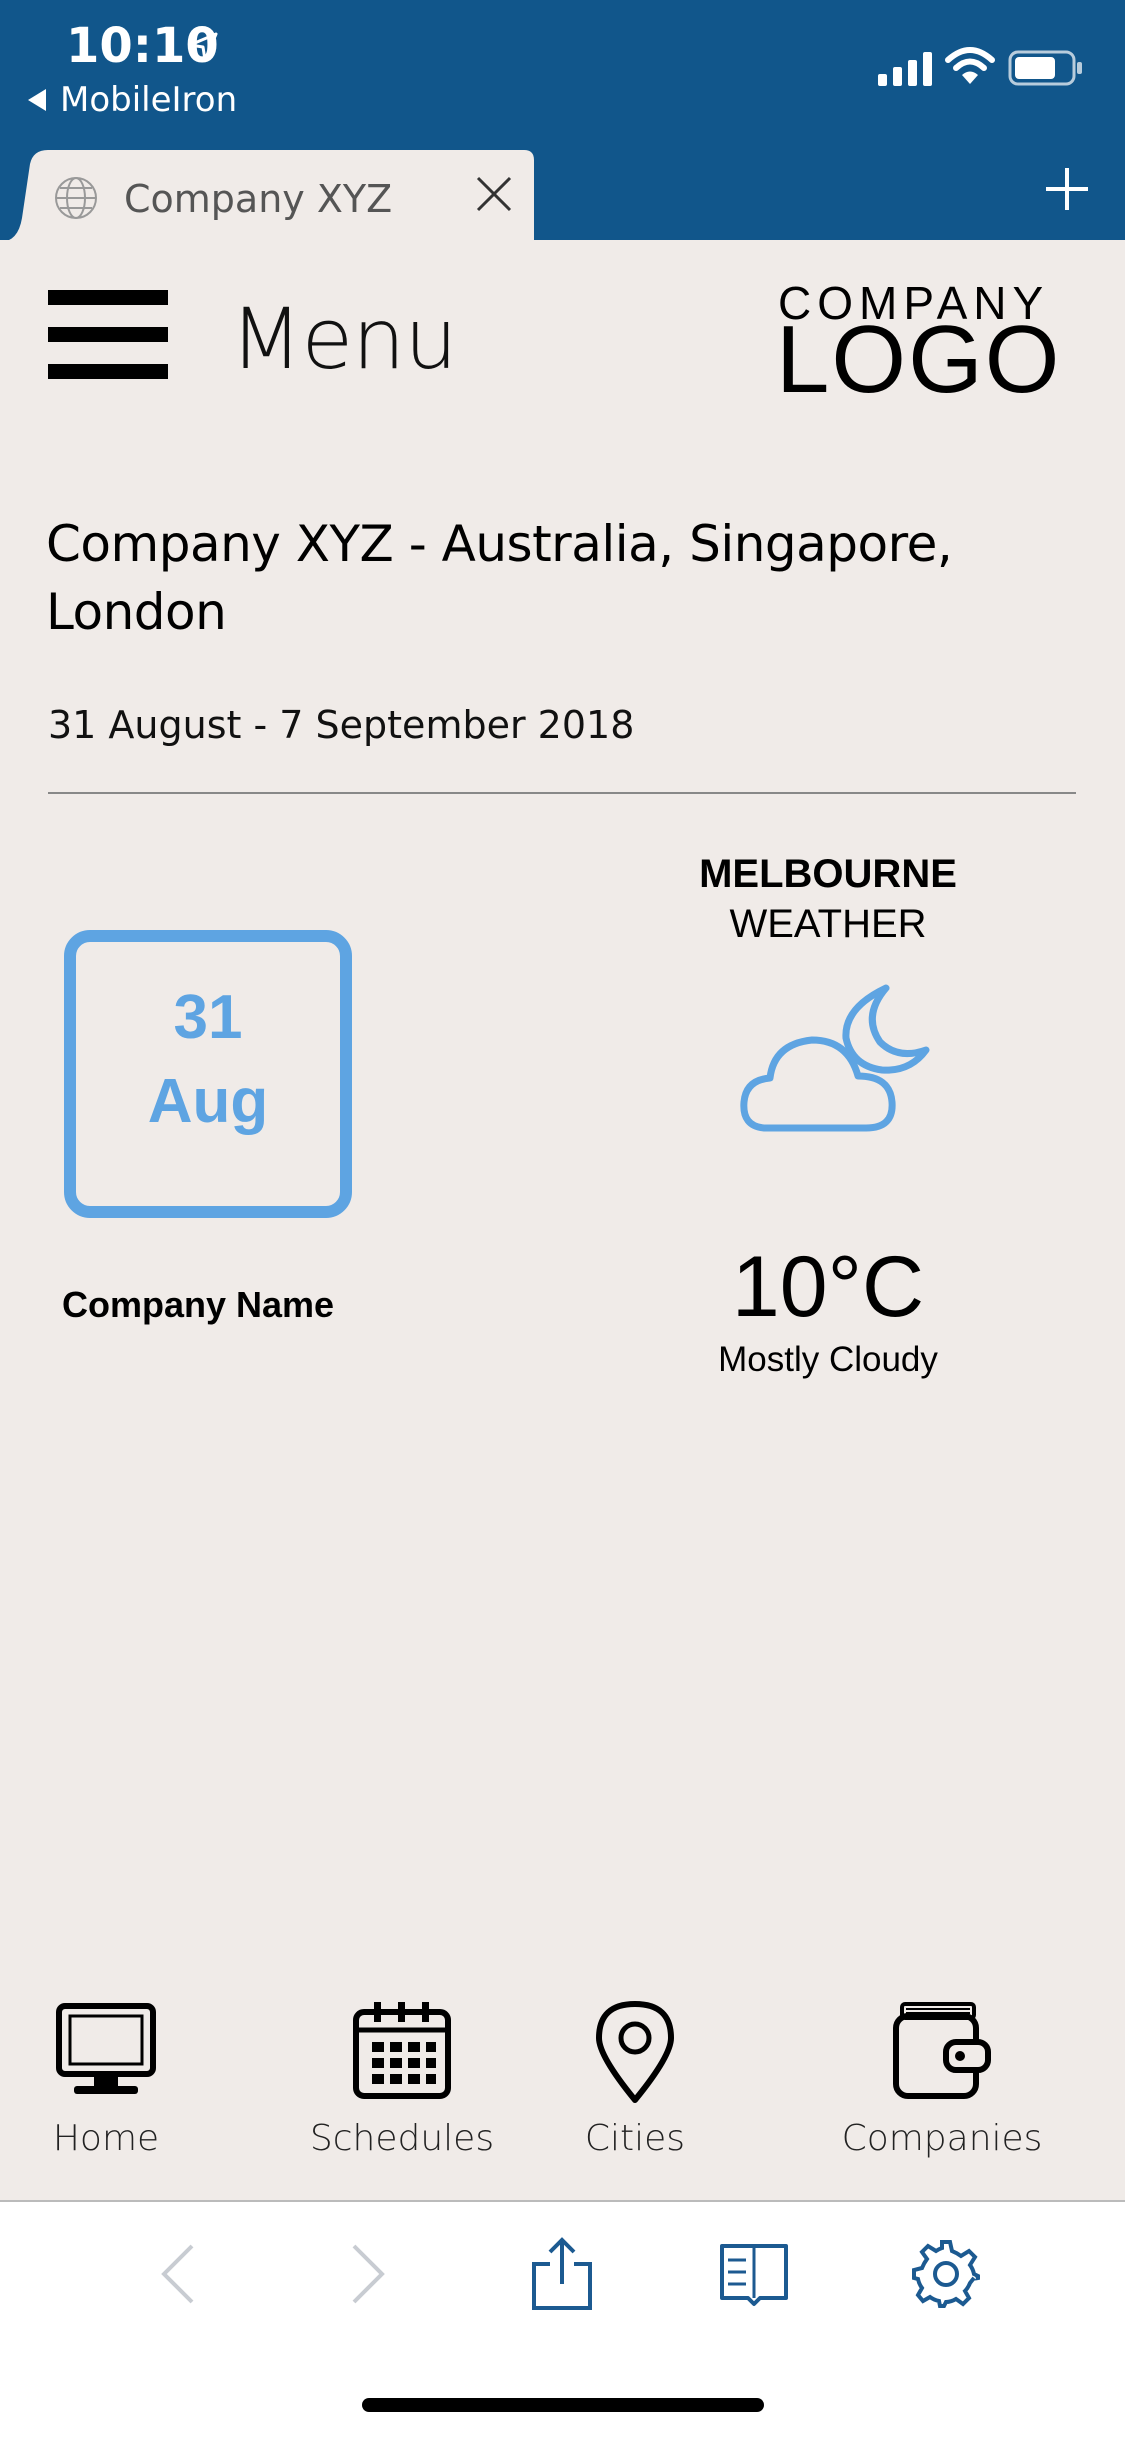 The height and width of the screenshot is (2438, 1125). What do you see at coordinates (198, 1304) in the screenshot?
I see `company-name: Company Name` at bounding box center [198, 1304].